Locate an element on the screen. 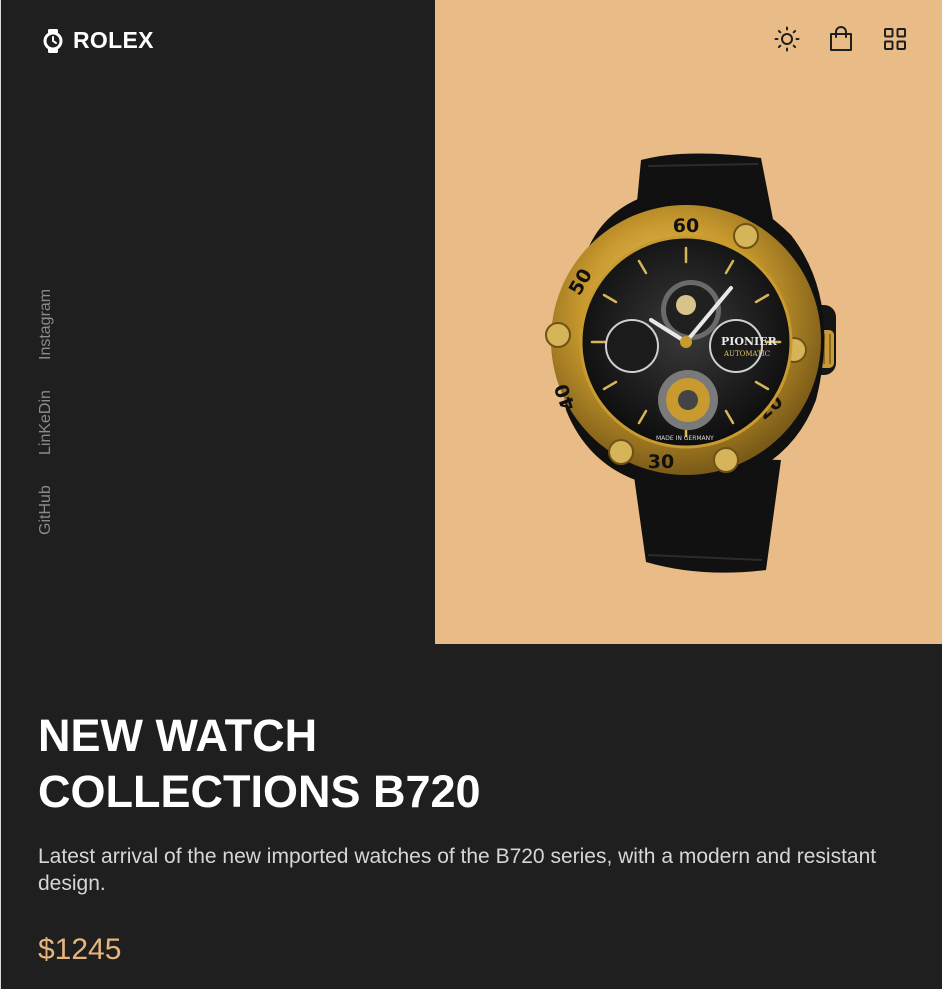 The width and height of the screenshot is (942, 989). bezel-number: 60 is located at coordinates (686, 226).